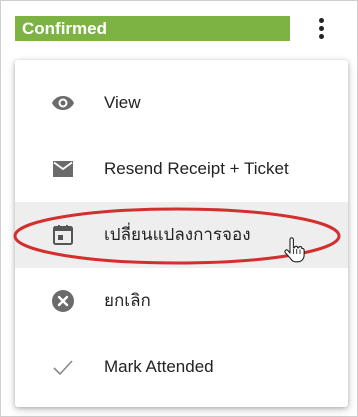  I want to click on calendar-icon, so click(63, 235).